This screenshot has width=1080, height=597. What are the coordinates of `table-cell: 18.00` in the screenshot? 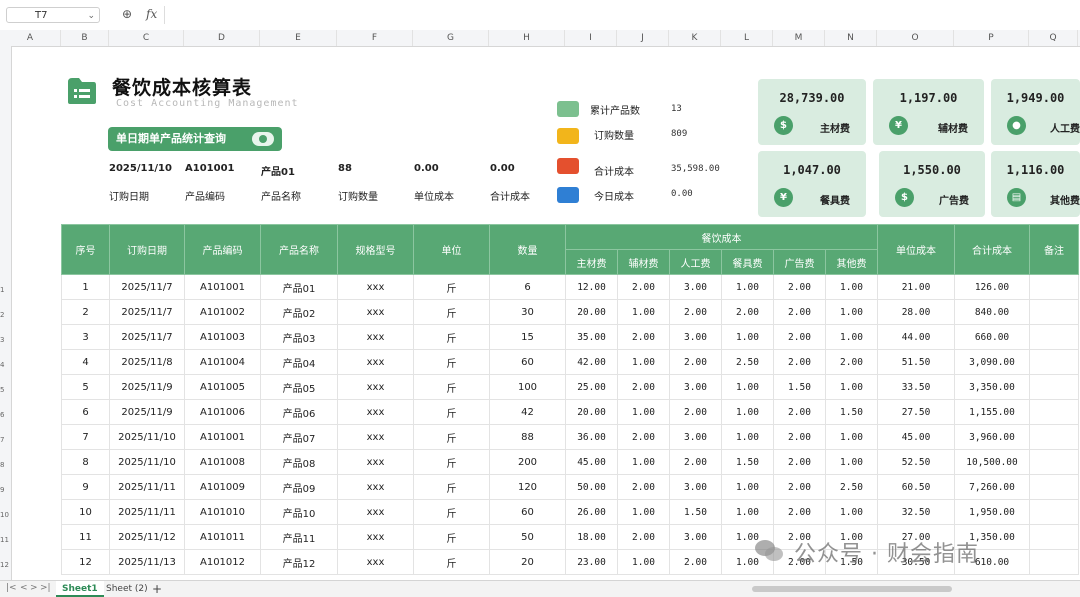 It's located at (591, 537).